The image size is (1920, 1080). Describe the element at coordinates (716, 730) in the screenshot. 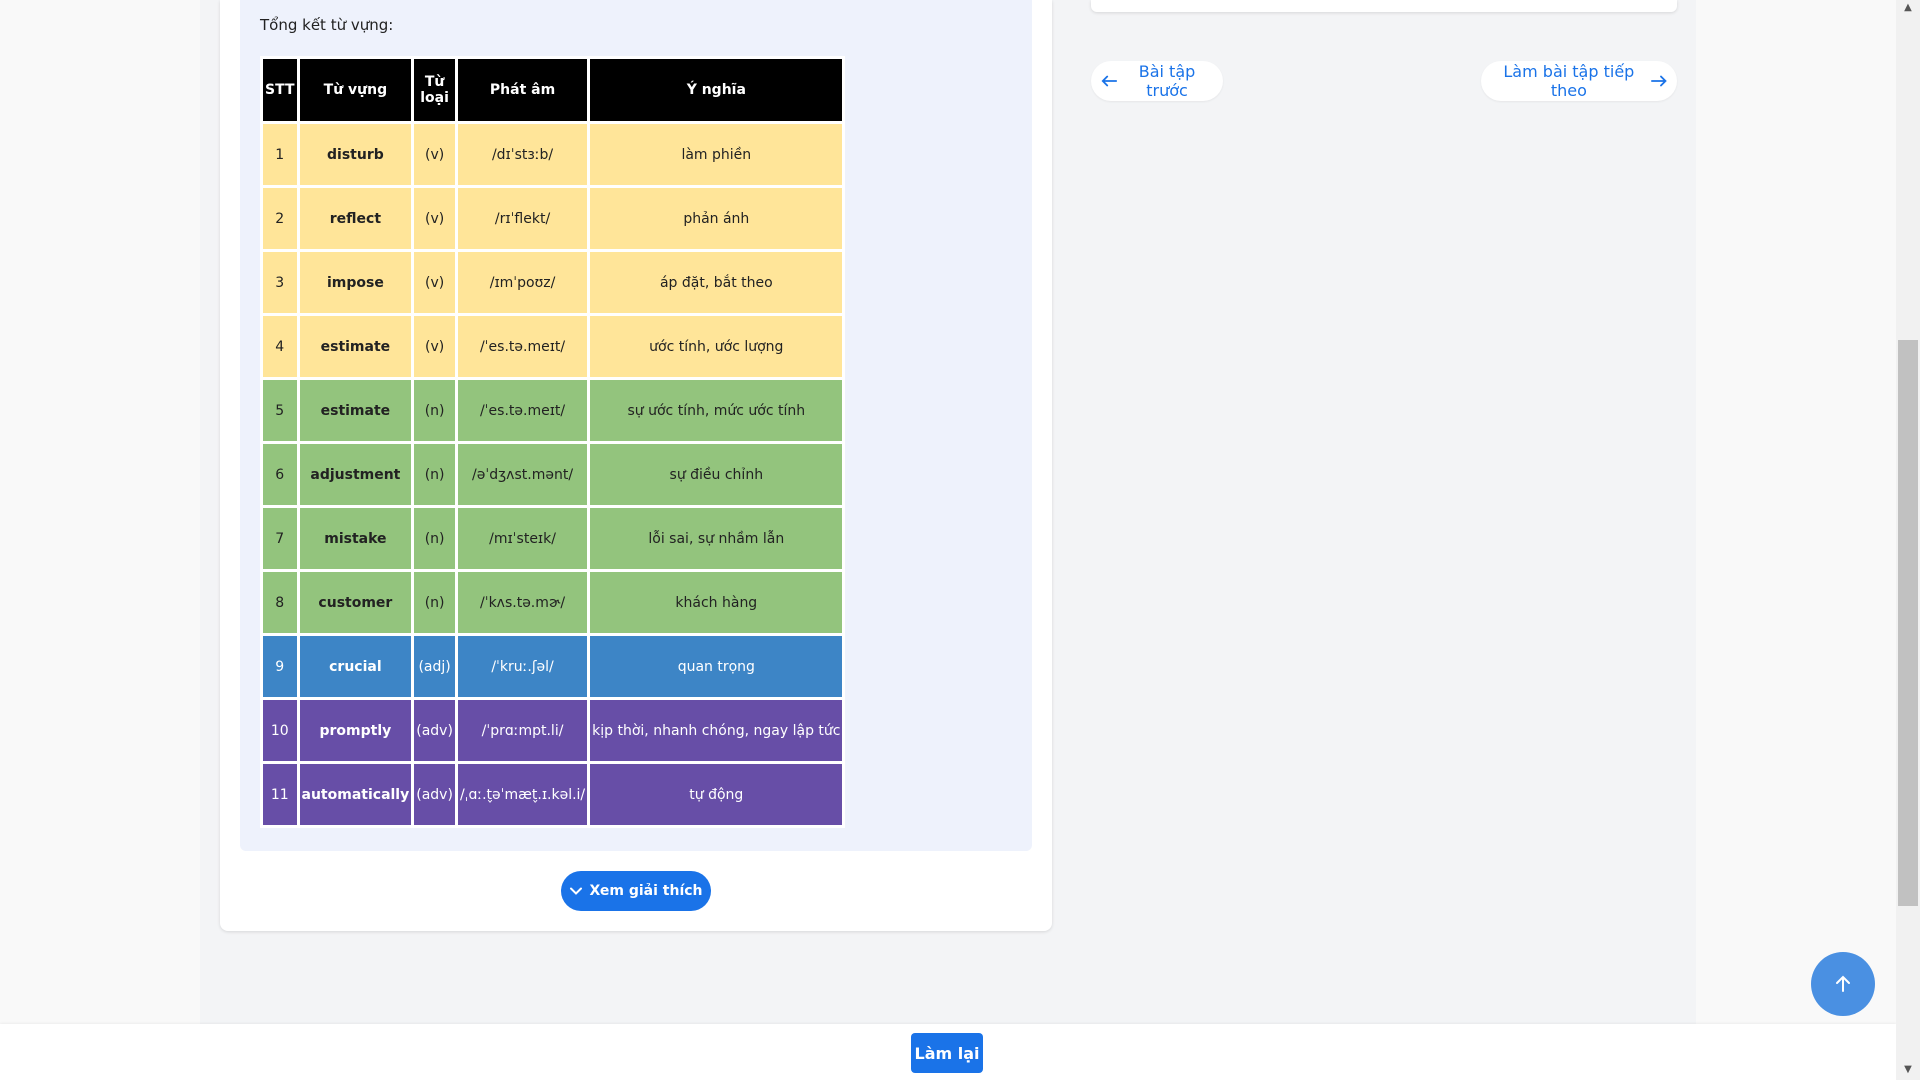

I see `meaning: kịp thời, nhanh chóng, ngay lập tức` at that location.